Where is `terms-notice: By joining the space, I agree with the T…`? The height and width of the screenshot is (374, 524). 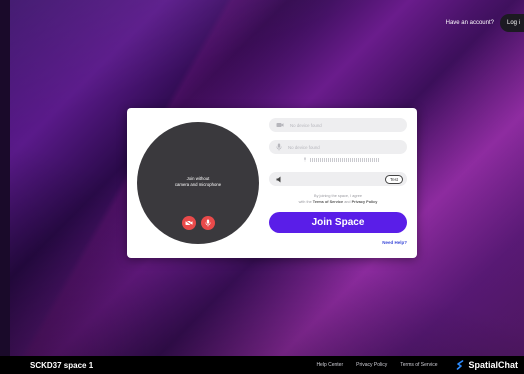
terms-notice: By joining the space, I agree with the T… is located at coordinates (338, 199).